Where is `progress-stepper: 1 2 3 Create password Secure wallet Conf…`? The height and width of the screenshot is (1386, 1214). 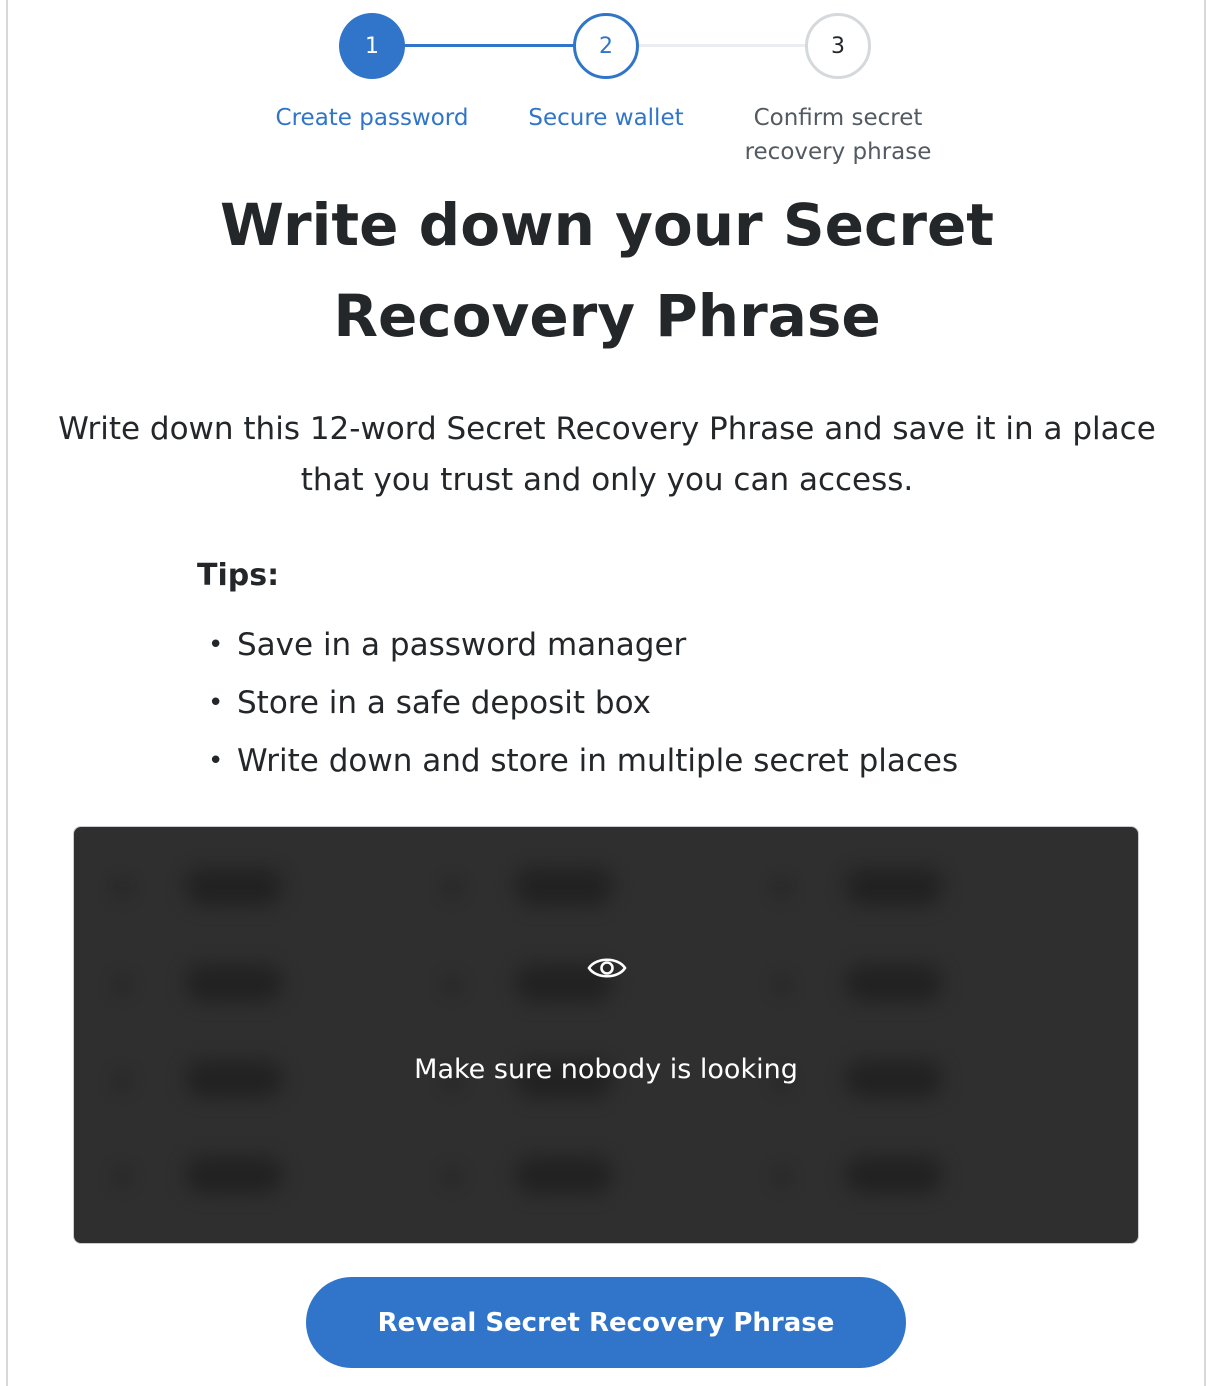
progress-stepper: 1 2 3 Create password Secure wallet Conf… is located at coordinates (607, 90).